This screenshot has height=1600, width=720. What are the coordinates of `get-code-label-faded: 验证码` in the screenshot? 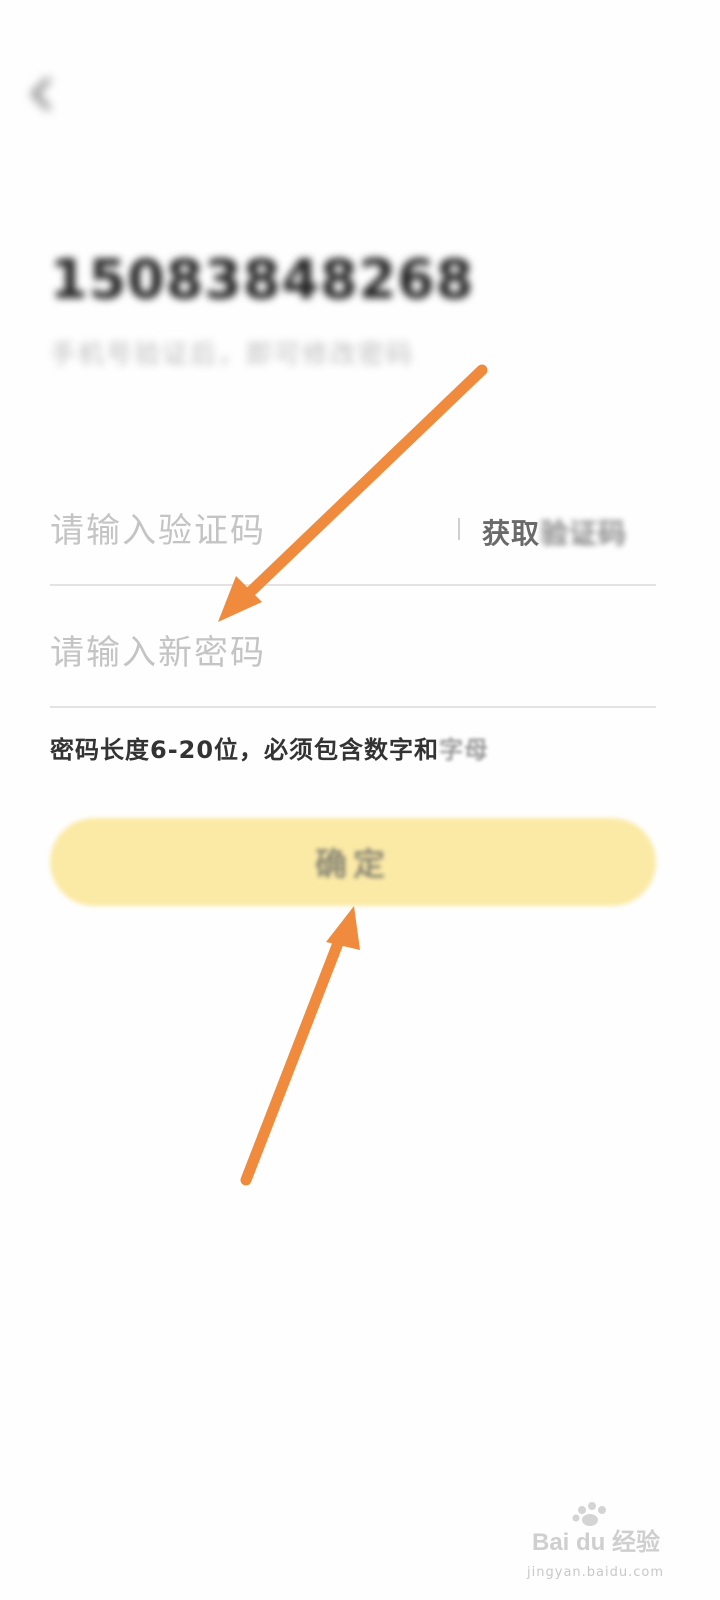 It's located at (584, 533).